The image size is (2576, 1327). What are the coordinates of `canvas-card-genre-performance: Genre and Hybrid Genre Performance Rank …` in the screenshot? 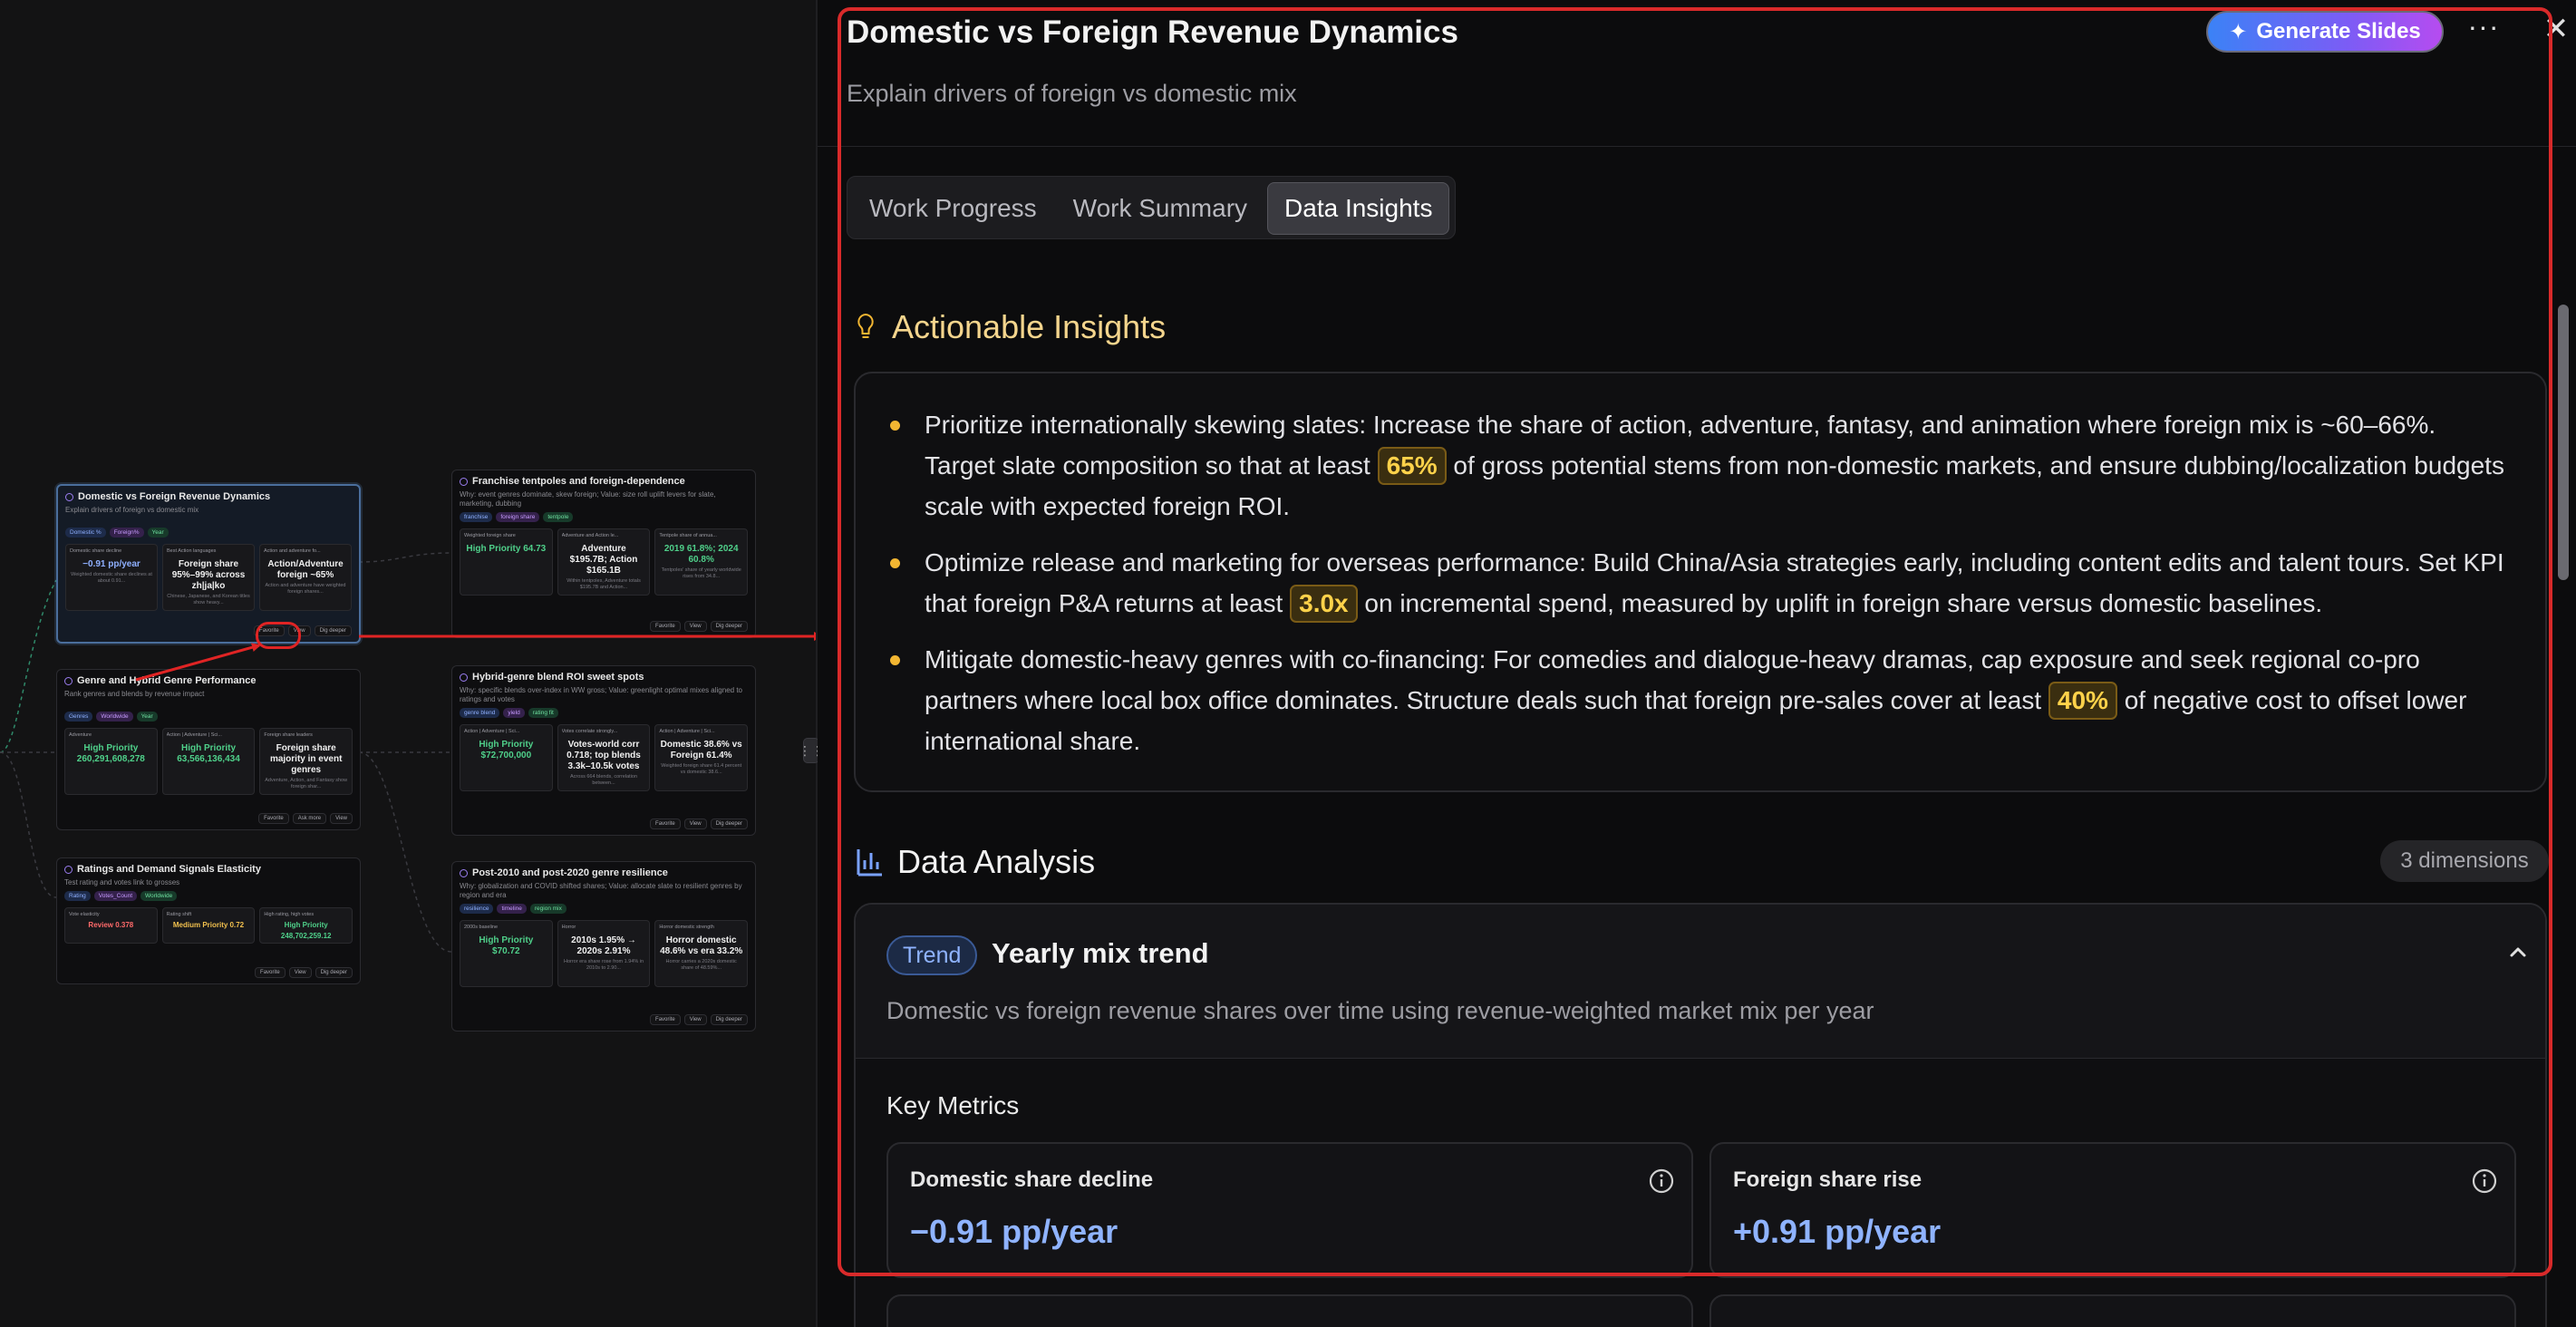 It's located at (208, 749).